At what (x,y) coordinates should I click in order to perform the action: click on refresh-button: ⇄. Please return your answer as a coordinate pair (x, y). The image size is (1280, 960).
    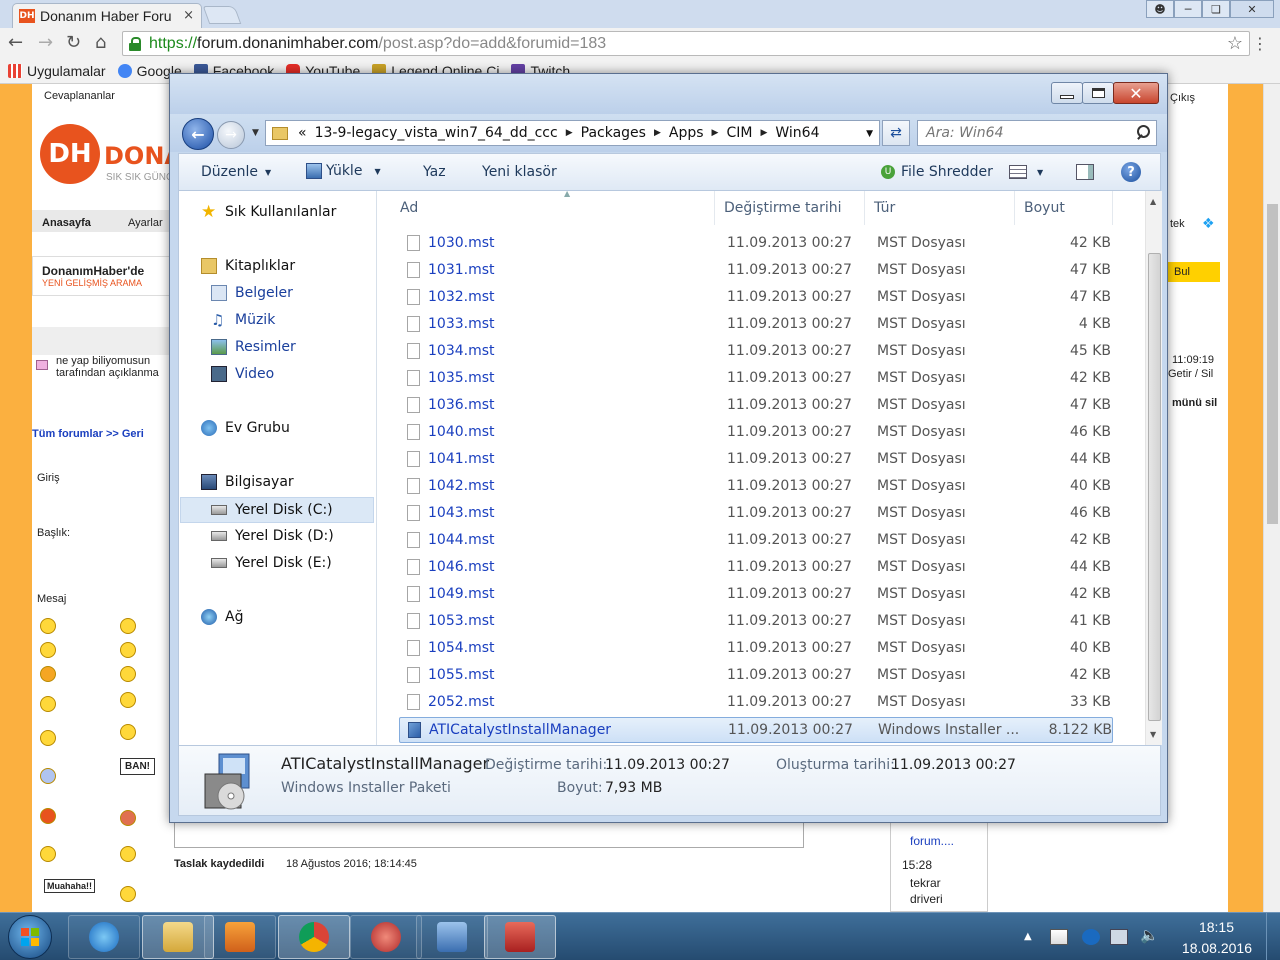
    Looking at the image, I should click on (896, 133).